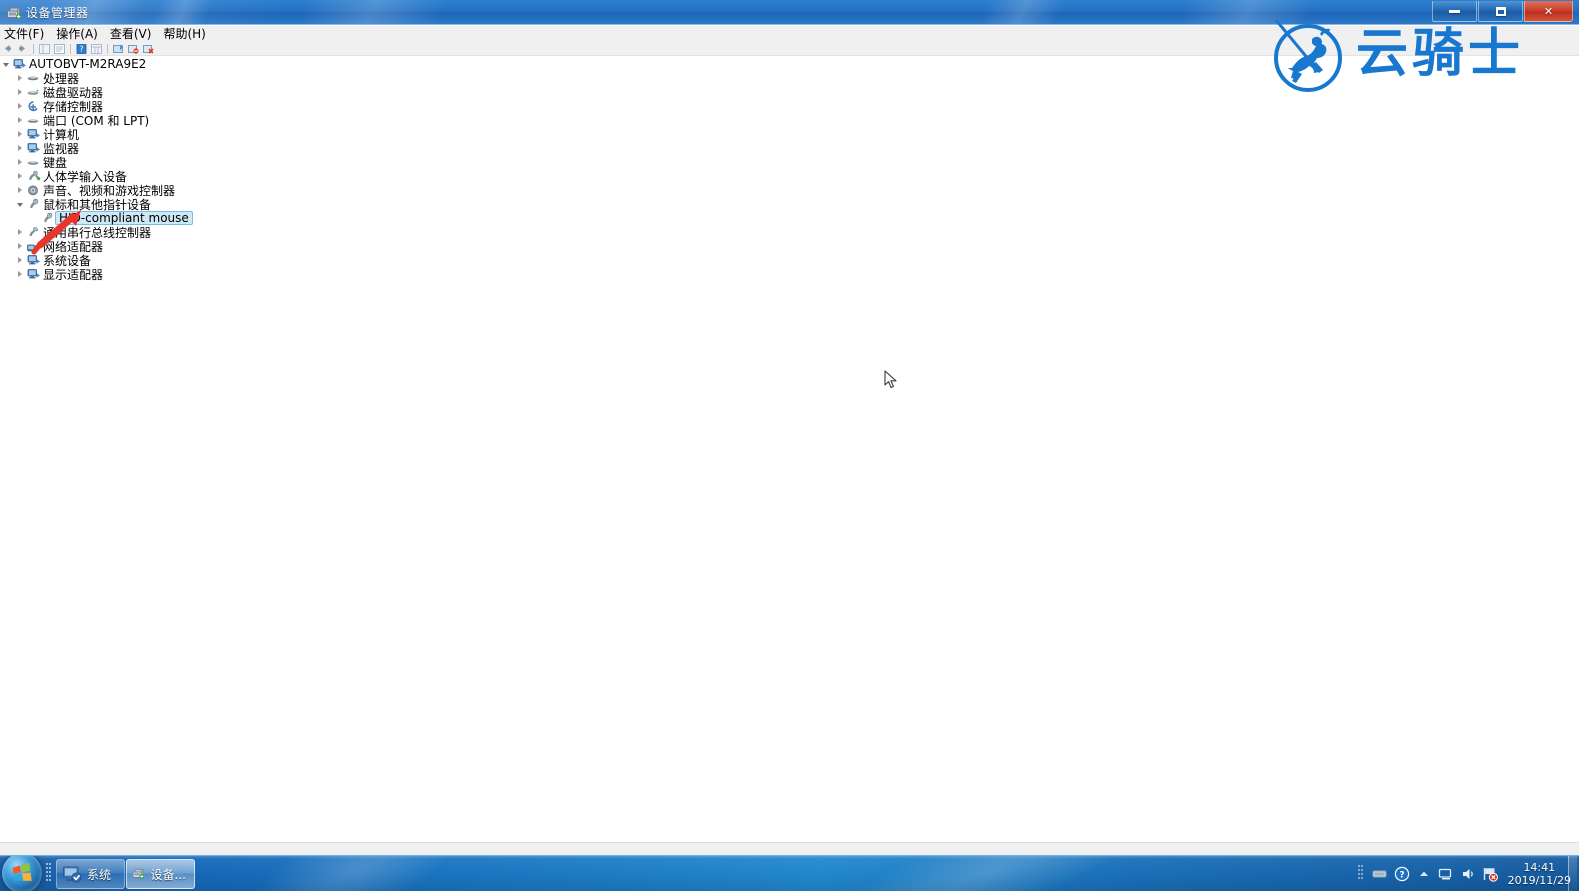  I want to click on system-tray: ? 14:41 2019/11/29, so click(1467, 873).